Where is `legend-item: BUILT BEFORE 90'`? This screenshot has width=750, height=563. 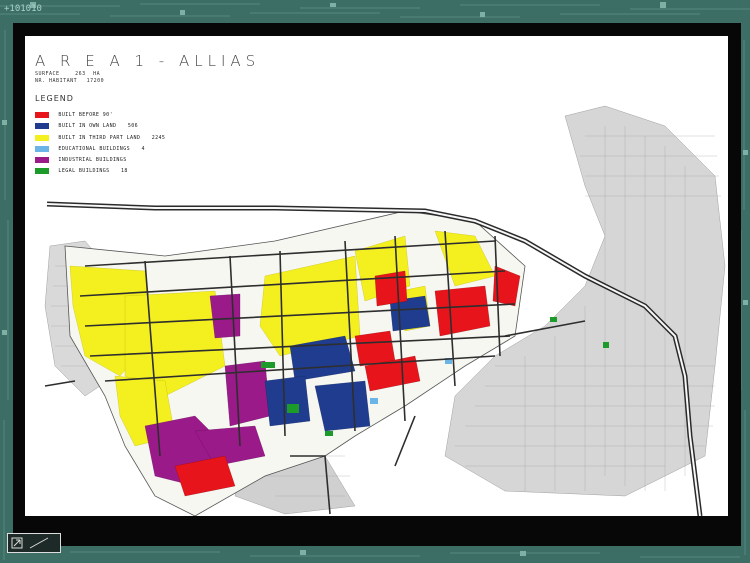 legend-item: BUILT BEFORE 90' is located at coordinates (78, 115).